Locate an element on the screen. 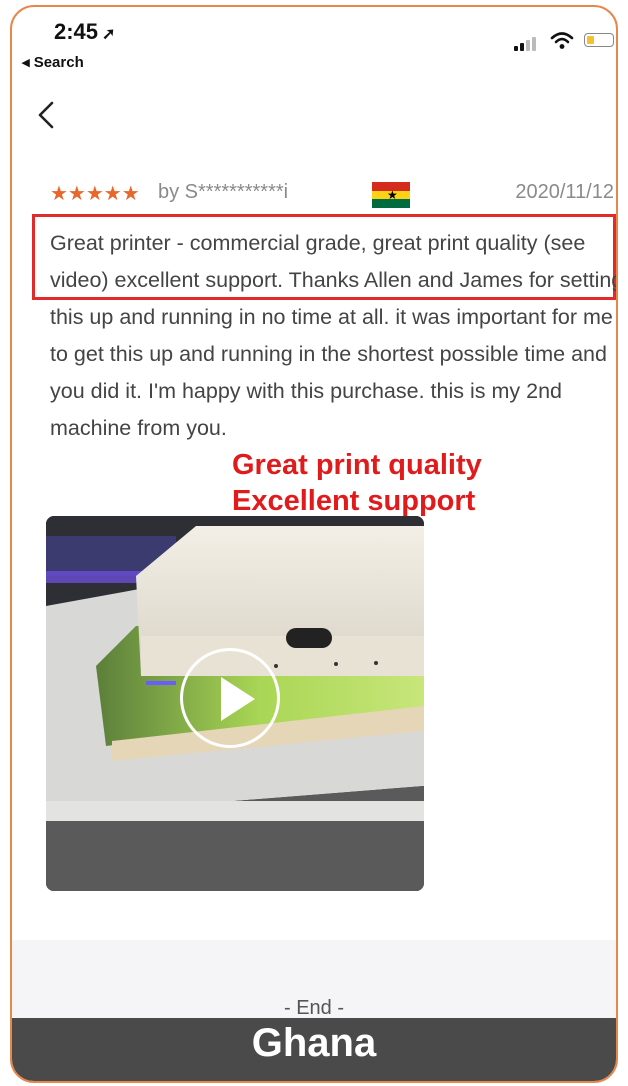  callout-line-2: Excellent support is located at coordinates (354, 501).